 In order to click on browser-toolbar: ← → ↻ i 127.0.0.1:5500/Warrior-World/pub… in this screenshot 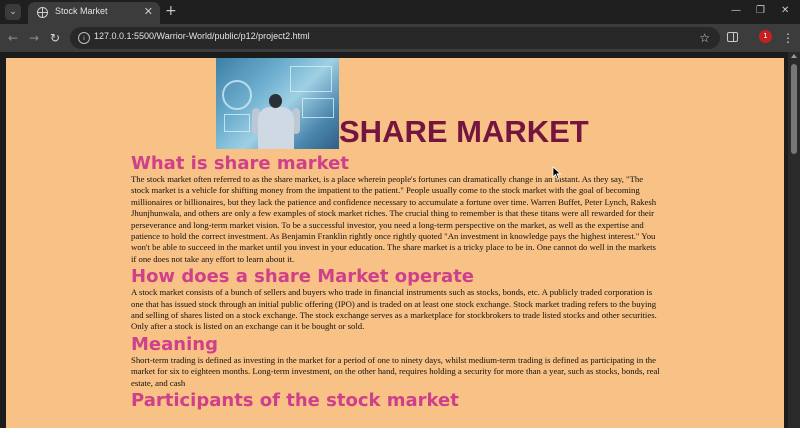, I will do `click(400, 38)`.